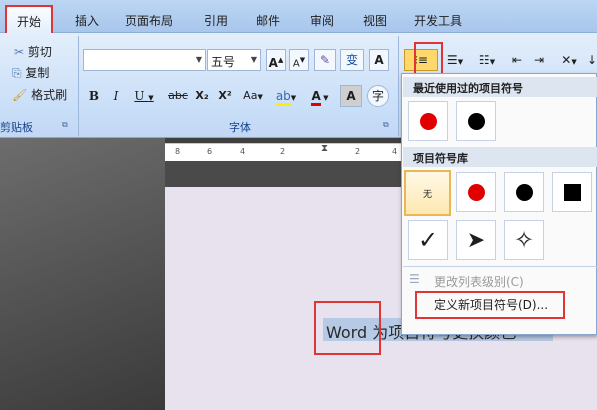 The height and width of the screenshot is (410, 597). What do you see at coordinates (22, 95) in the screenshot?
I see `brush-icon: 🖌` at bounding box center [22, 95].